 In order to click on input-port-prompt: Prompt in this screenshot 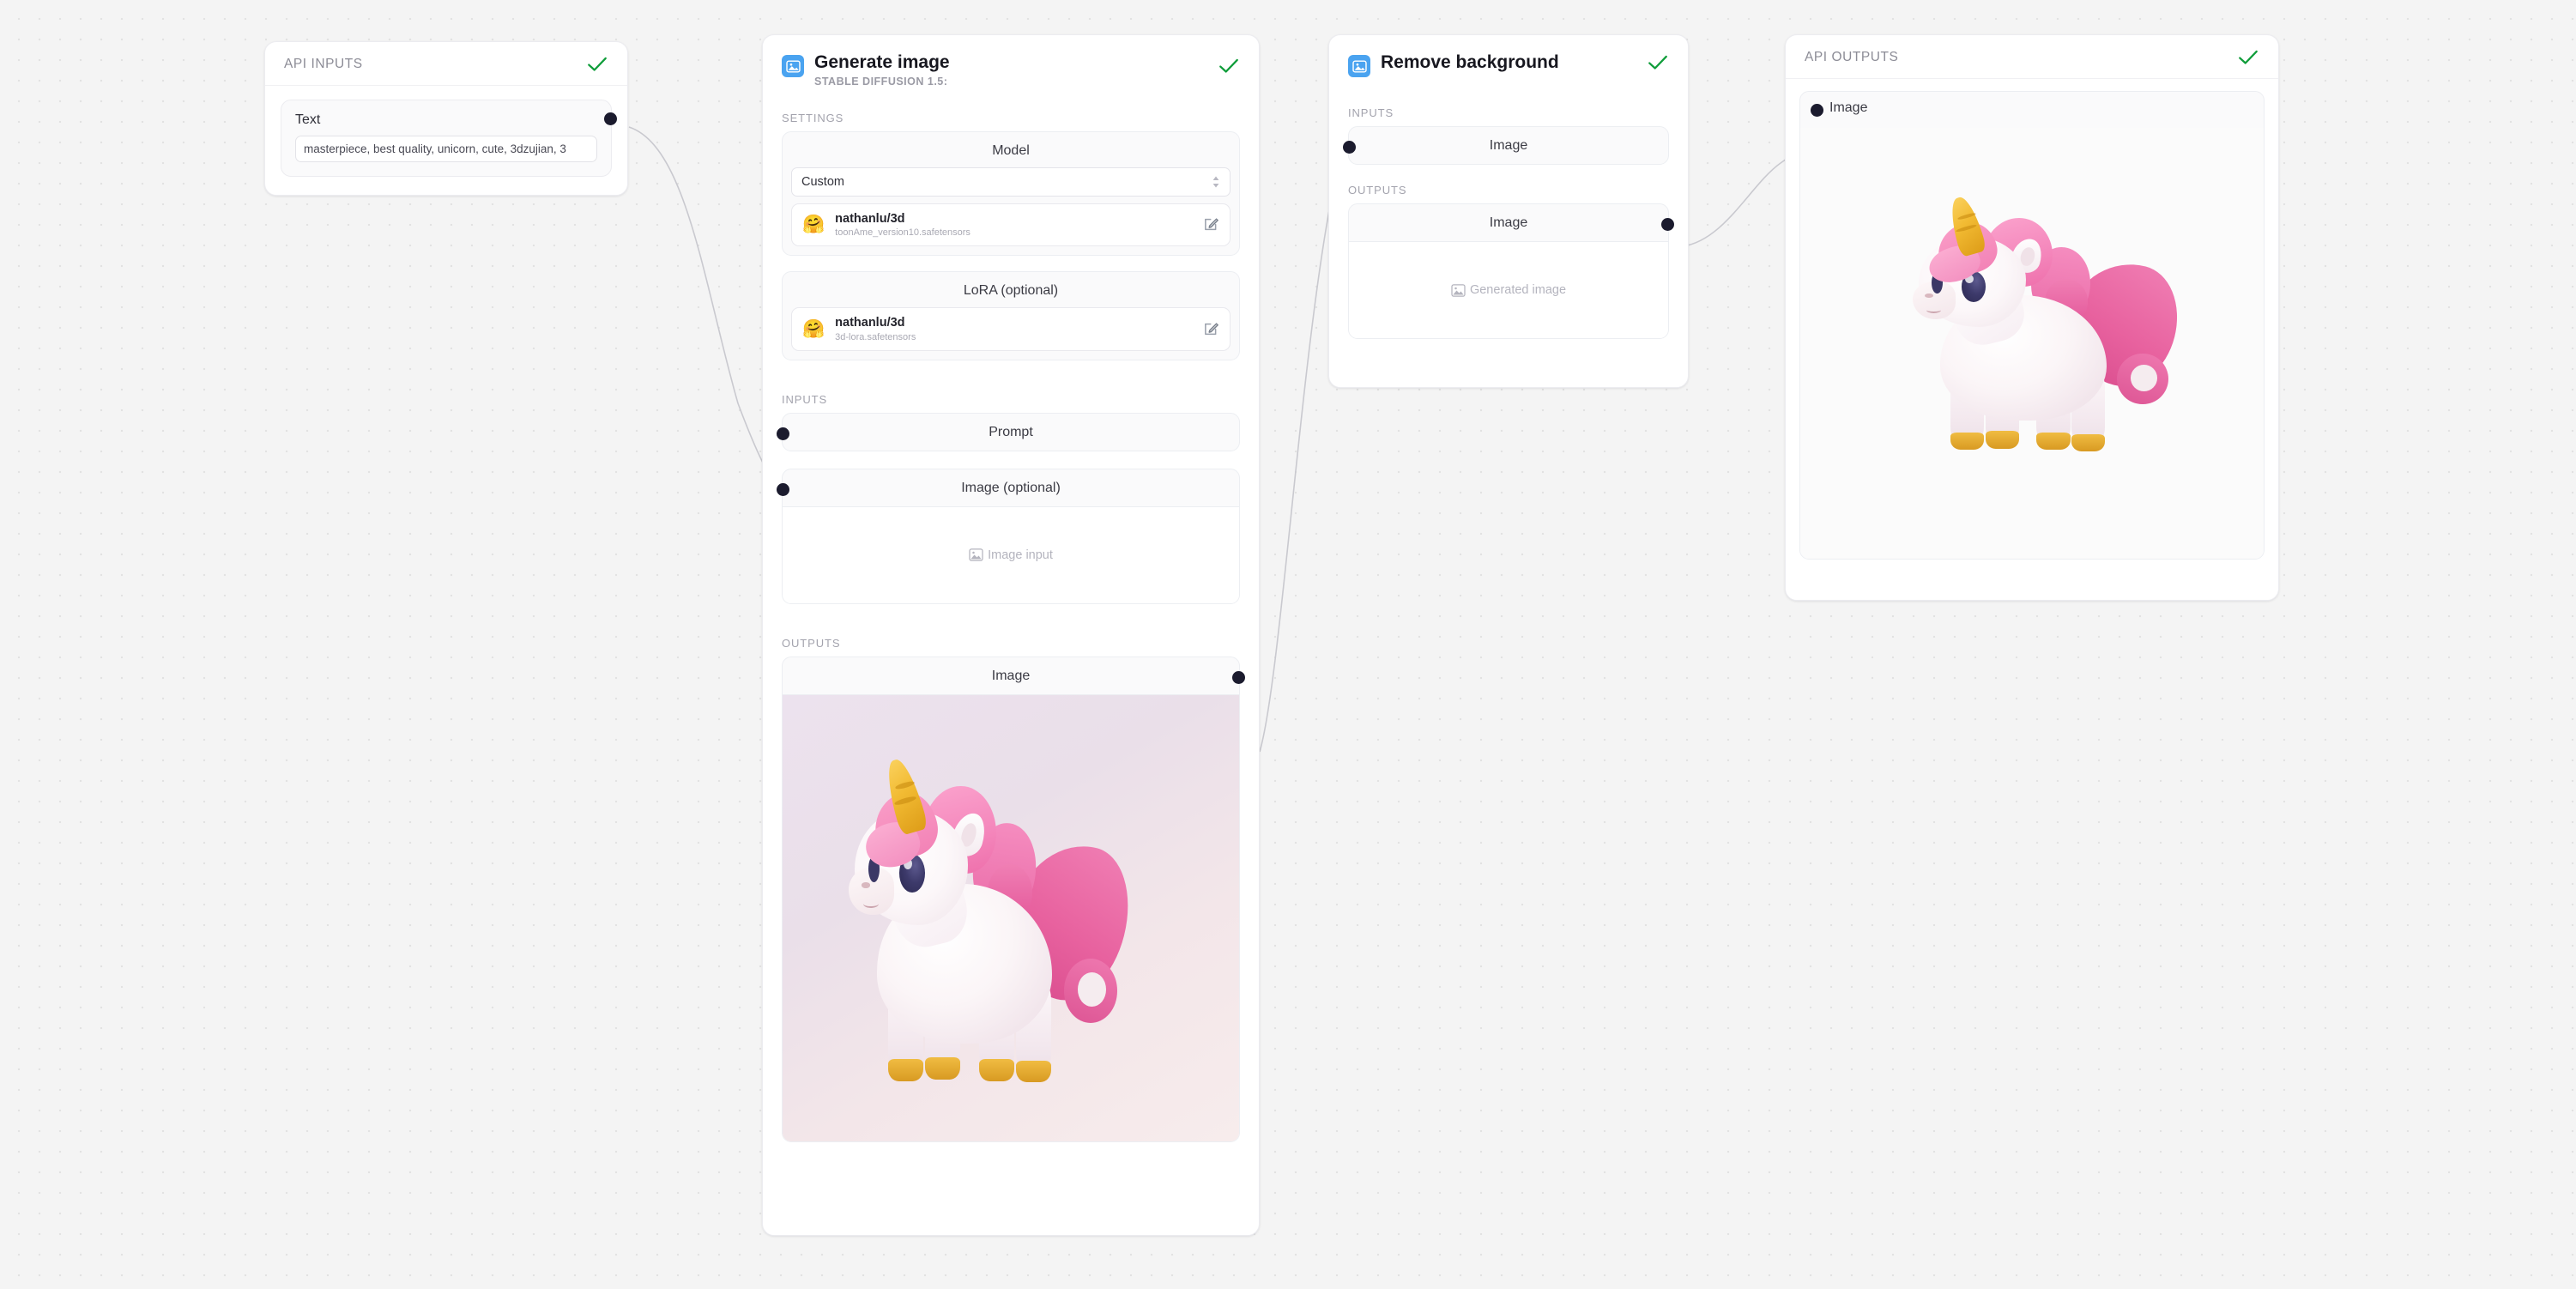, I will do `click(1009, 431)`.